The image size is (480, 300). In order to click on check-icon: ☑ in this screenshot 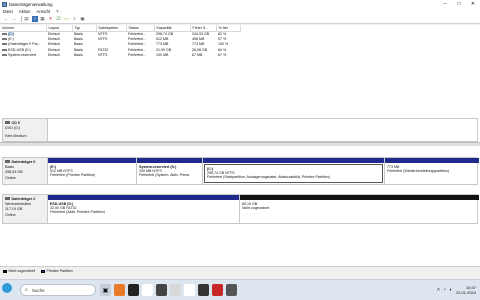, I will do `click(59, 19)`.